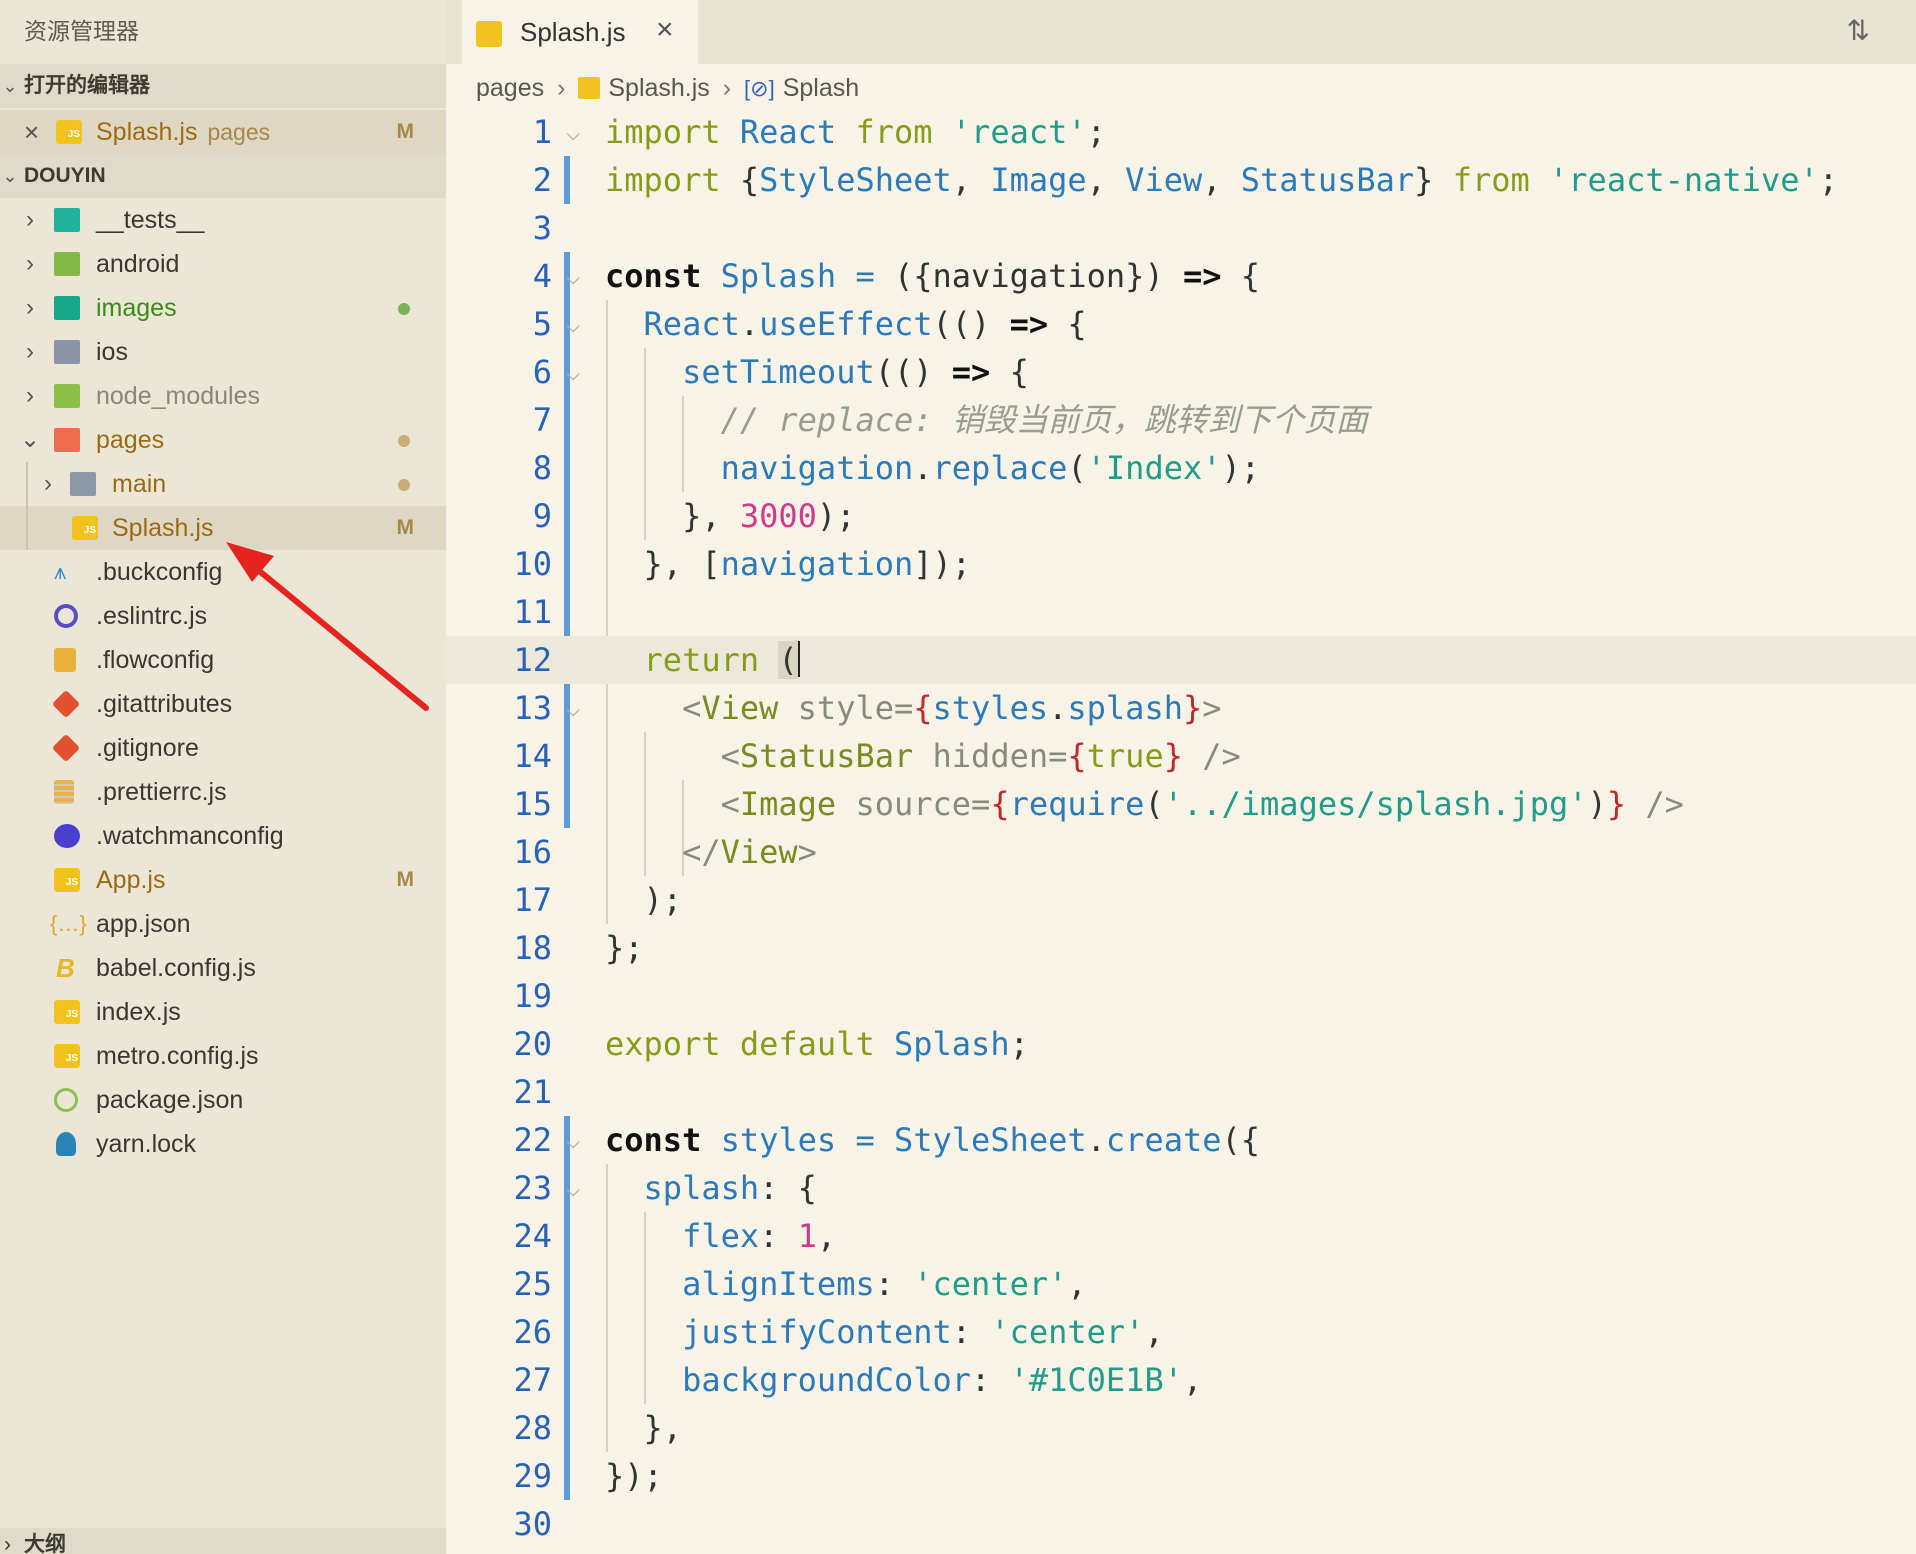  What do you see at coordinates (961, 324) in the screenshot?
I see `token: (()` at bounding box center [961, 324].